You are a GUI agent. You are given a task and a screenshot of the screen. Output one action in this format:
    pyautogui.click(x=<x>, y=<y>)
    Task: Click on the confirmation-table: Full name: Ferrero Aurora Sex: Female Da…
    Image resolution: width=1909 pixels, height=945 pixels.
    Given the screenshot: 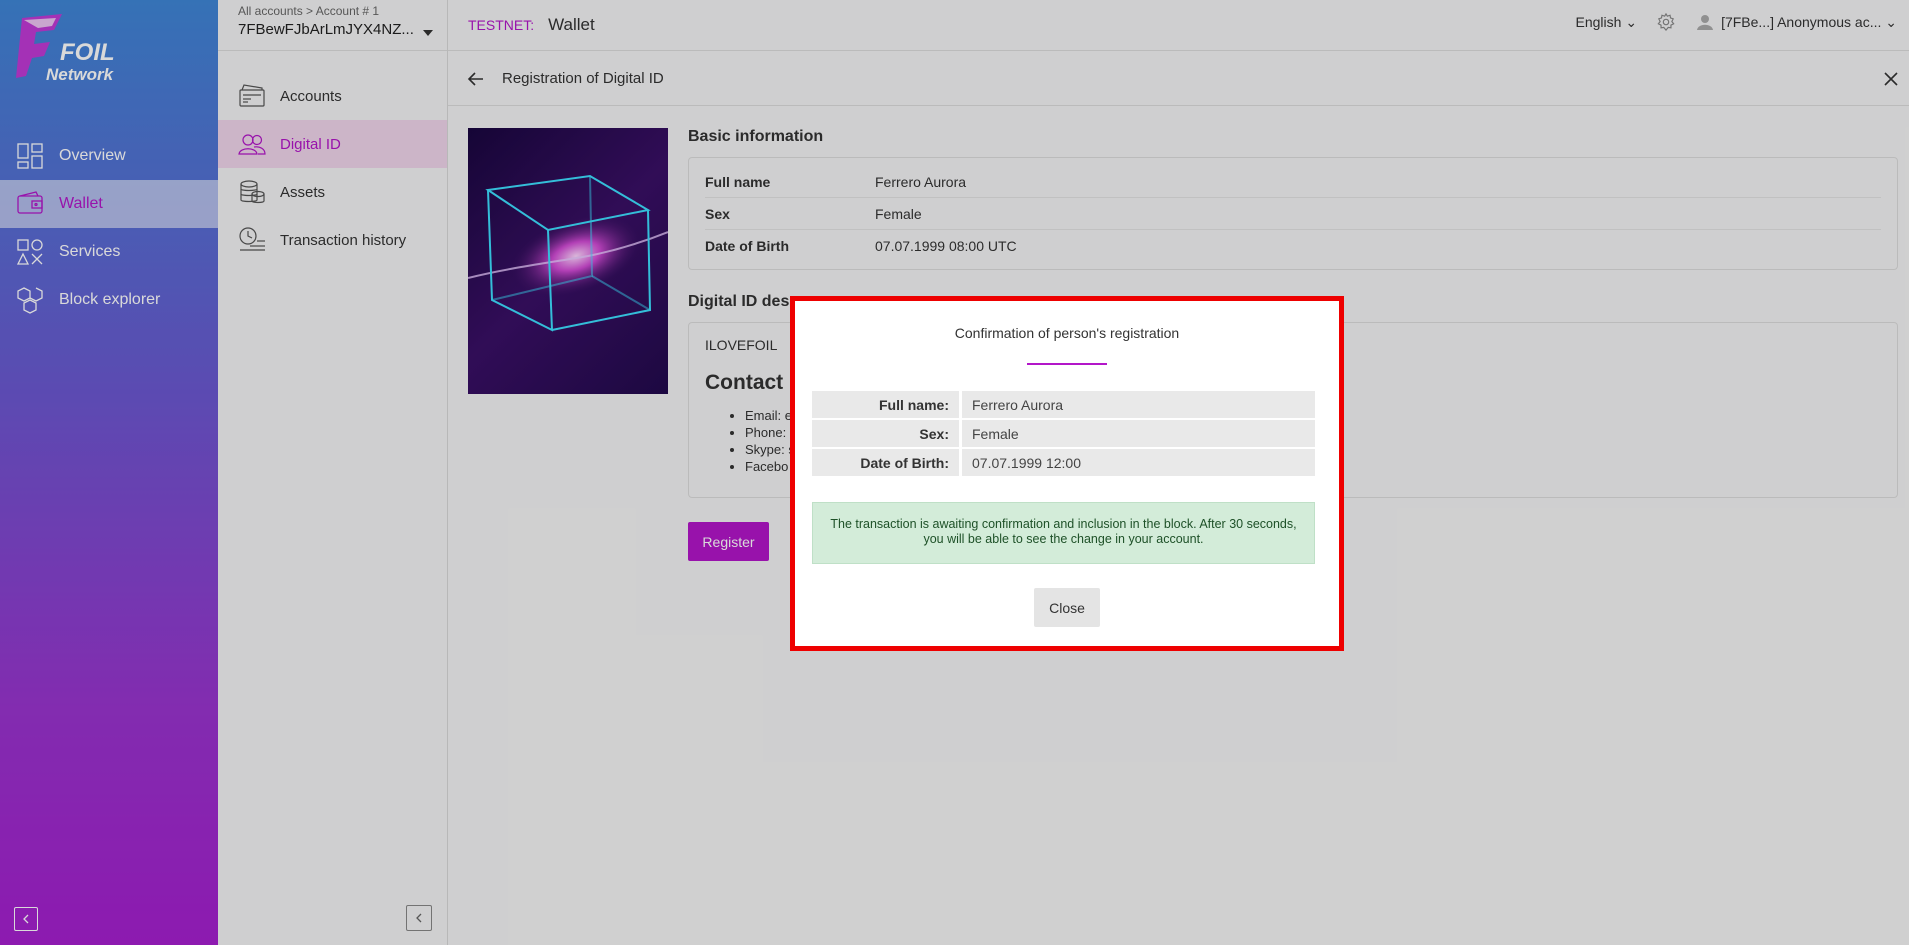 What is the action you would take?
    pyautogui.click(x=1063, y=433)
    